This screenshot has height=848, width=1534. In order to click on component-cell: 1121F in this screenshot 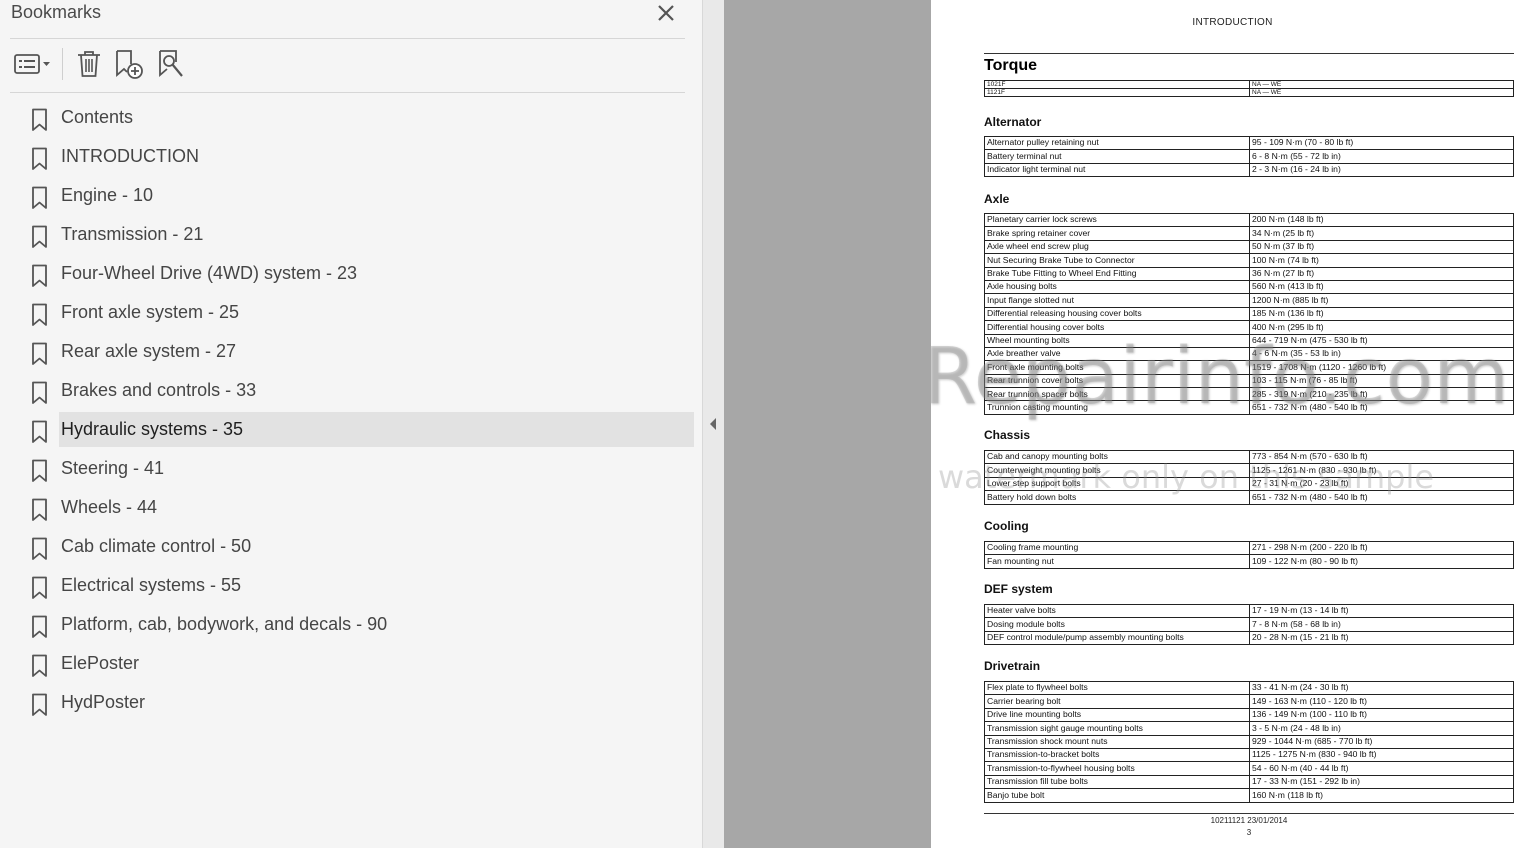, I will do `click(1117, 92)`.